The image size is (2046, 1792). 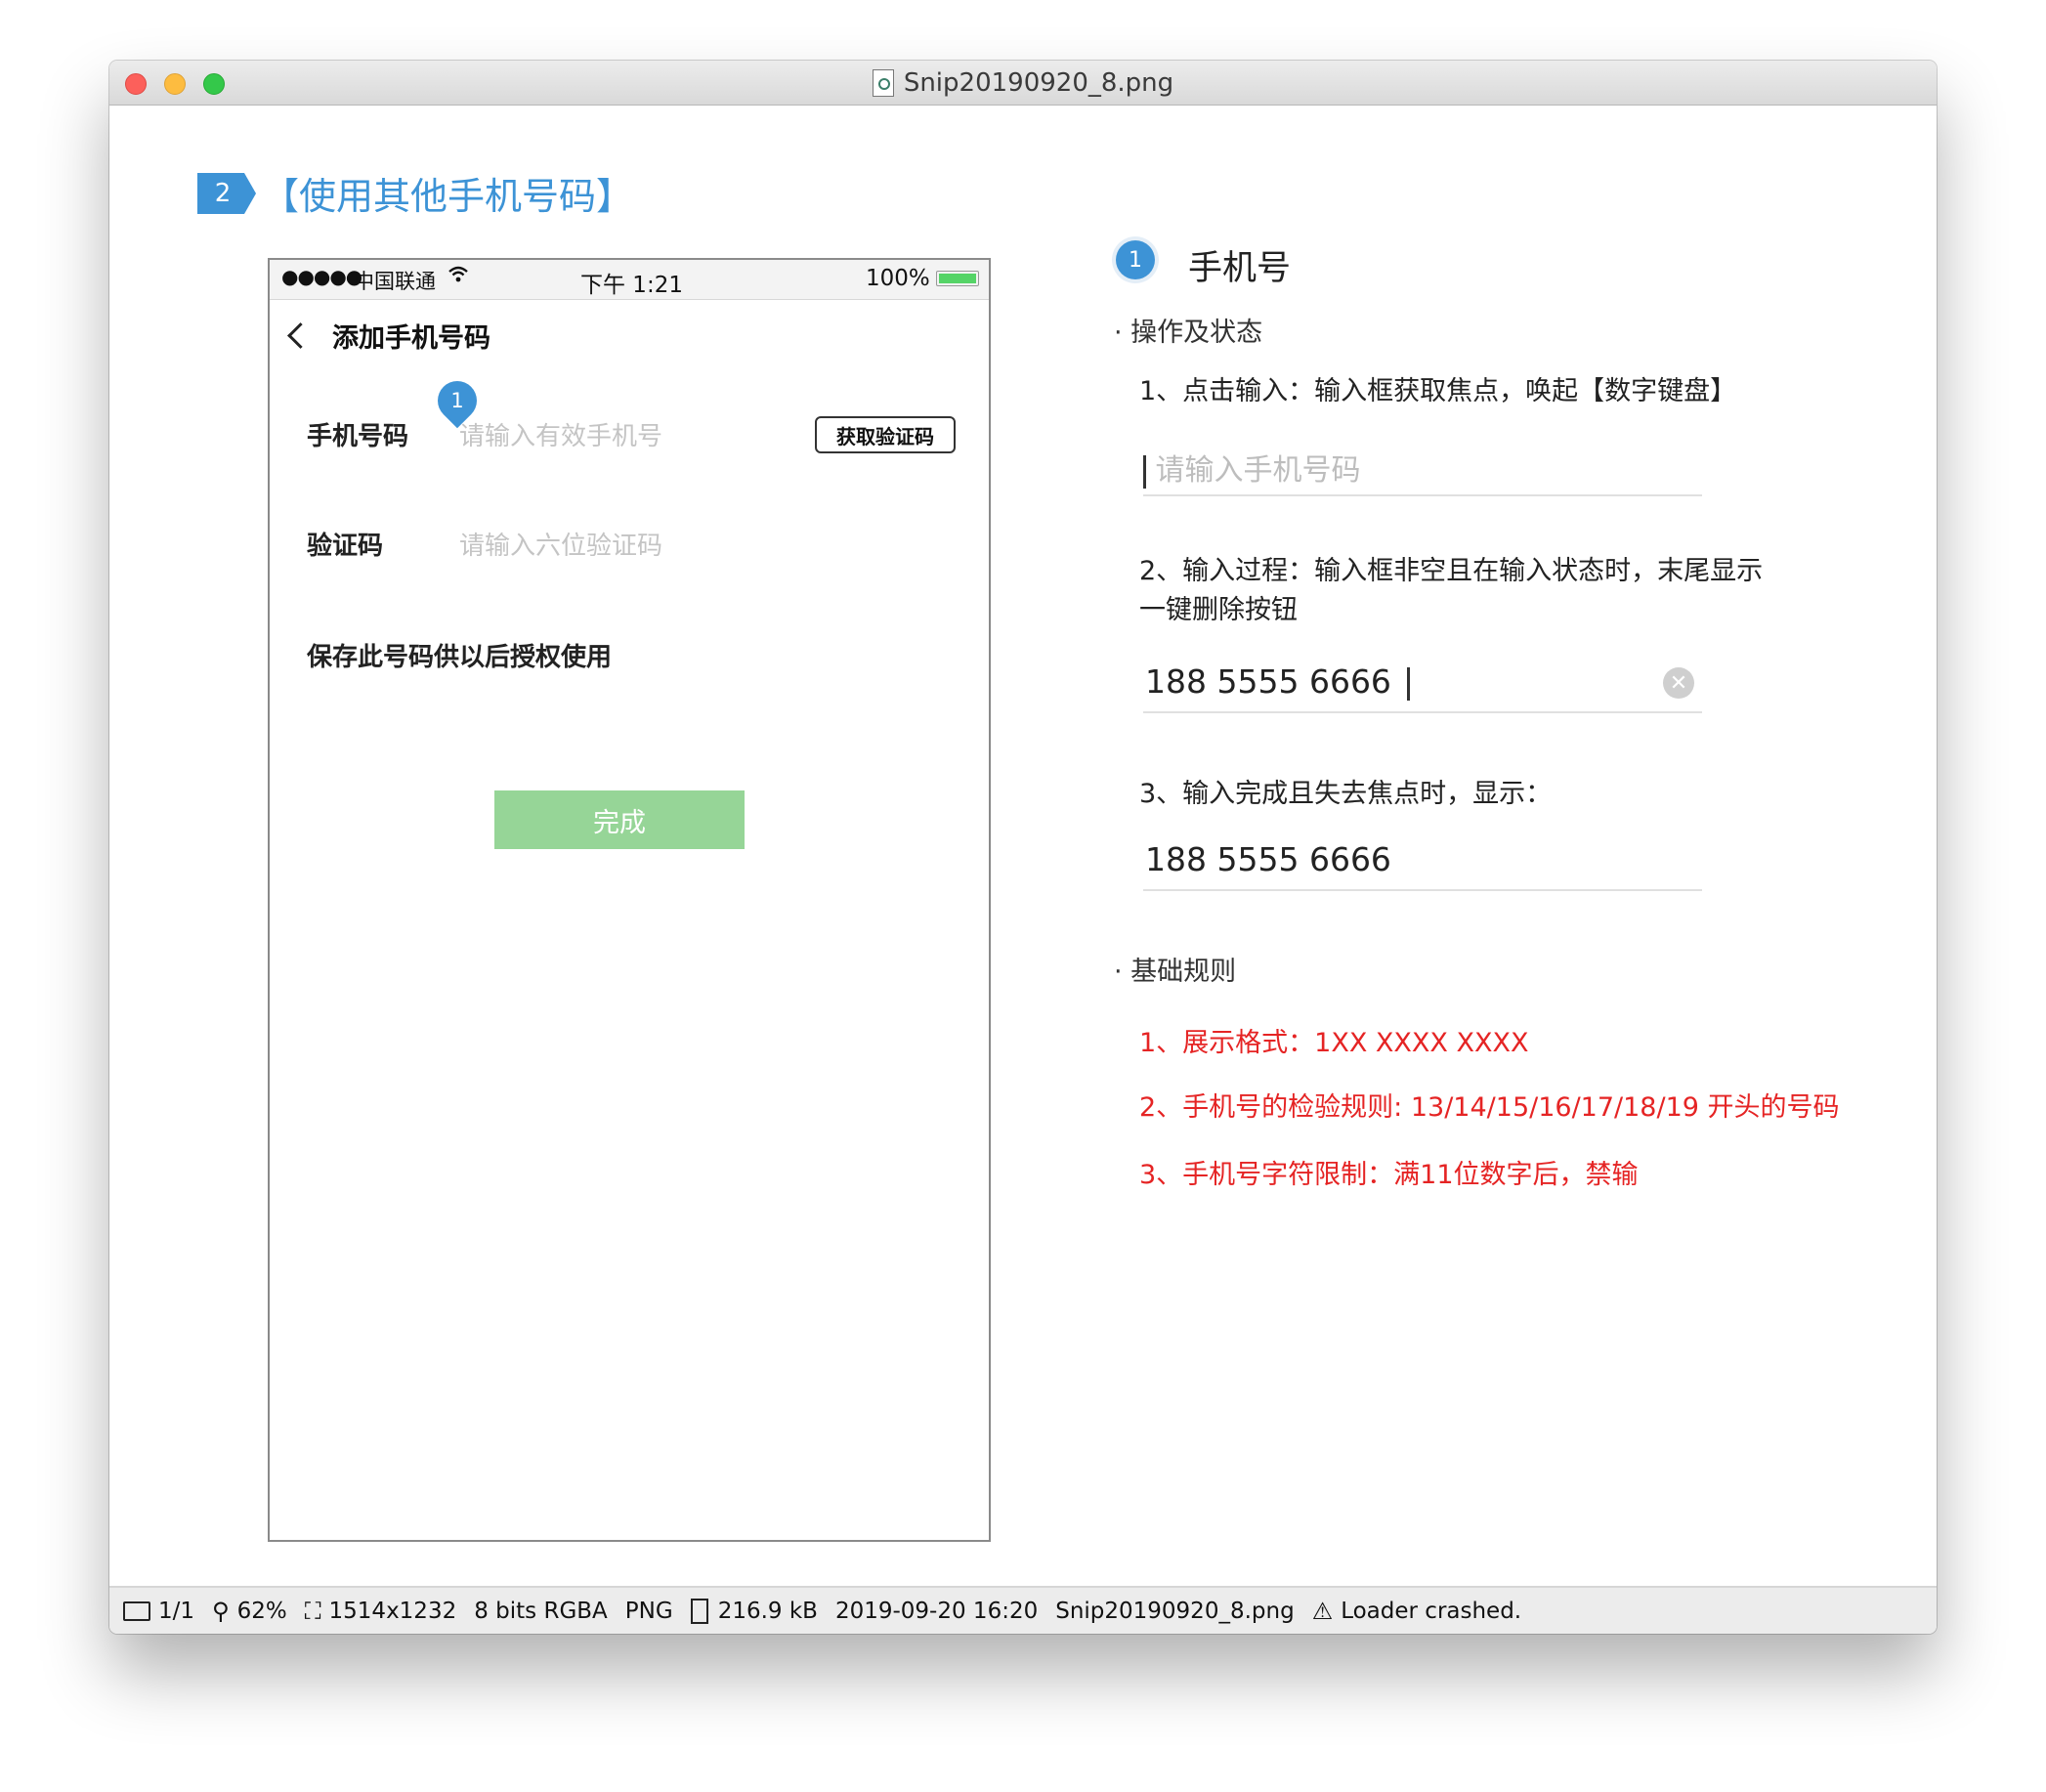 I want to click on demo-input-blurred: 188 5555 6666, so click(x=1422, y=861).